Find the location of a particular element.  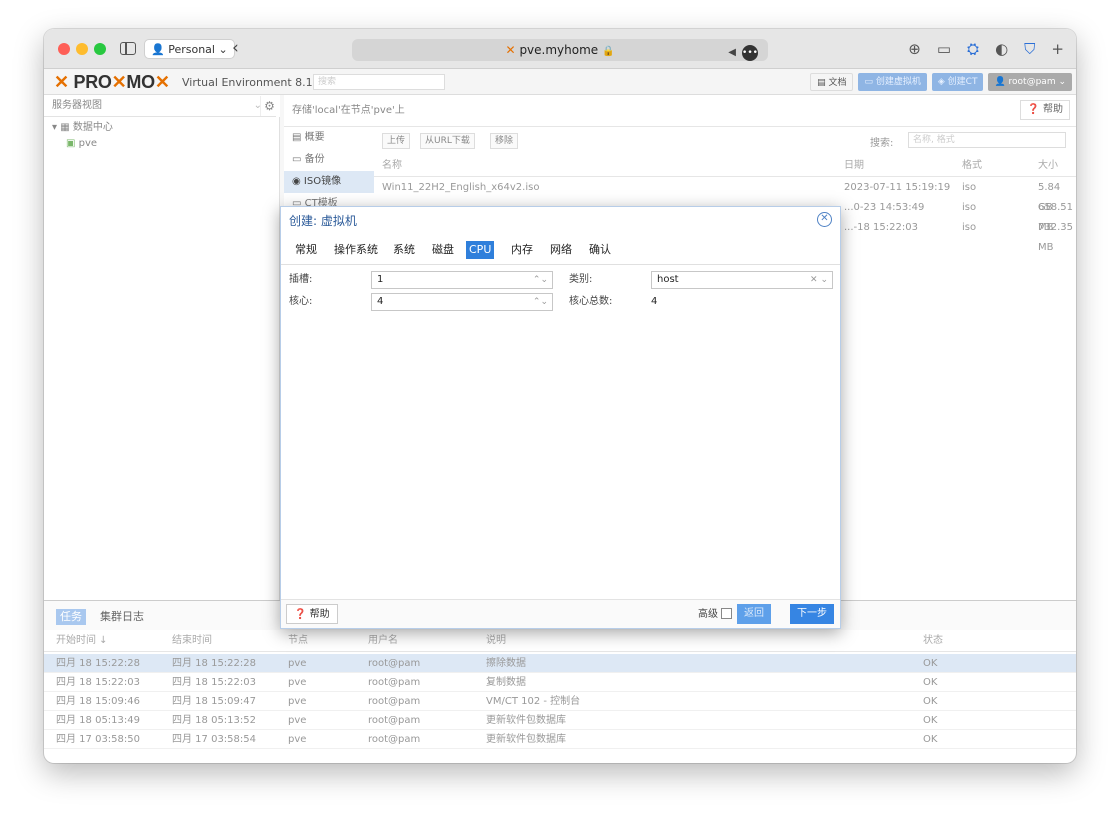

total-cores-value: 4 is located at coordinates (654, 301).